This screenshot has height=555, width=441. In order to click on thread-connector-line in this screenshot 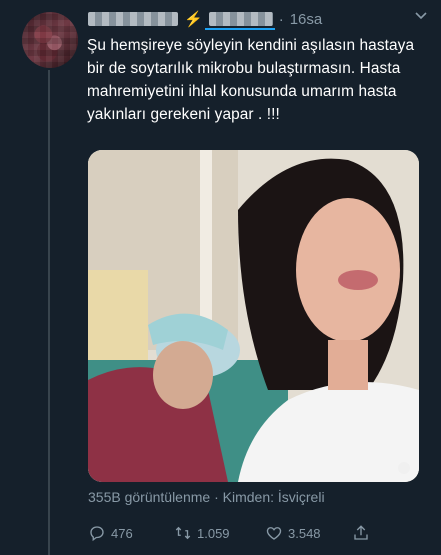, I will do `click(49, 312)`.